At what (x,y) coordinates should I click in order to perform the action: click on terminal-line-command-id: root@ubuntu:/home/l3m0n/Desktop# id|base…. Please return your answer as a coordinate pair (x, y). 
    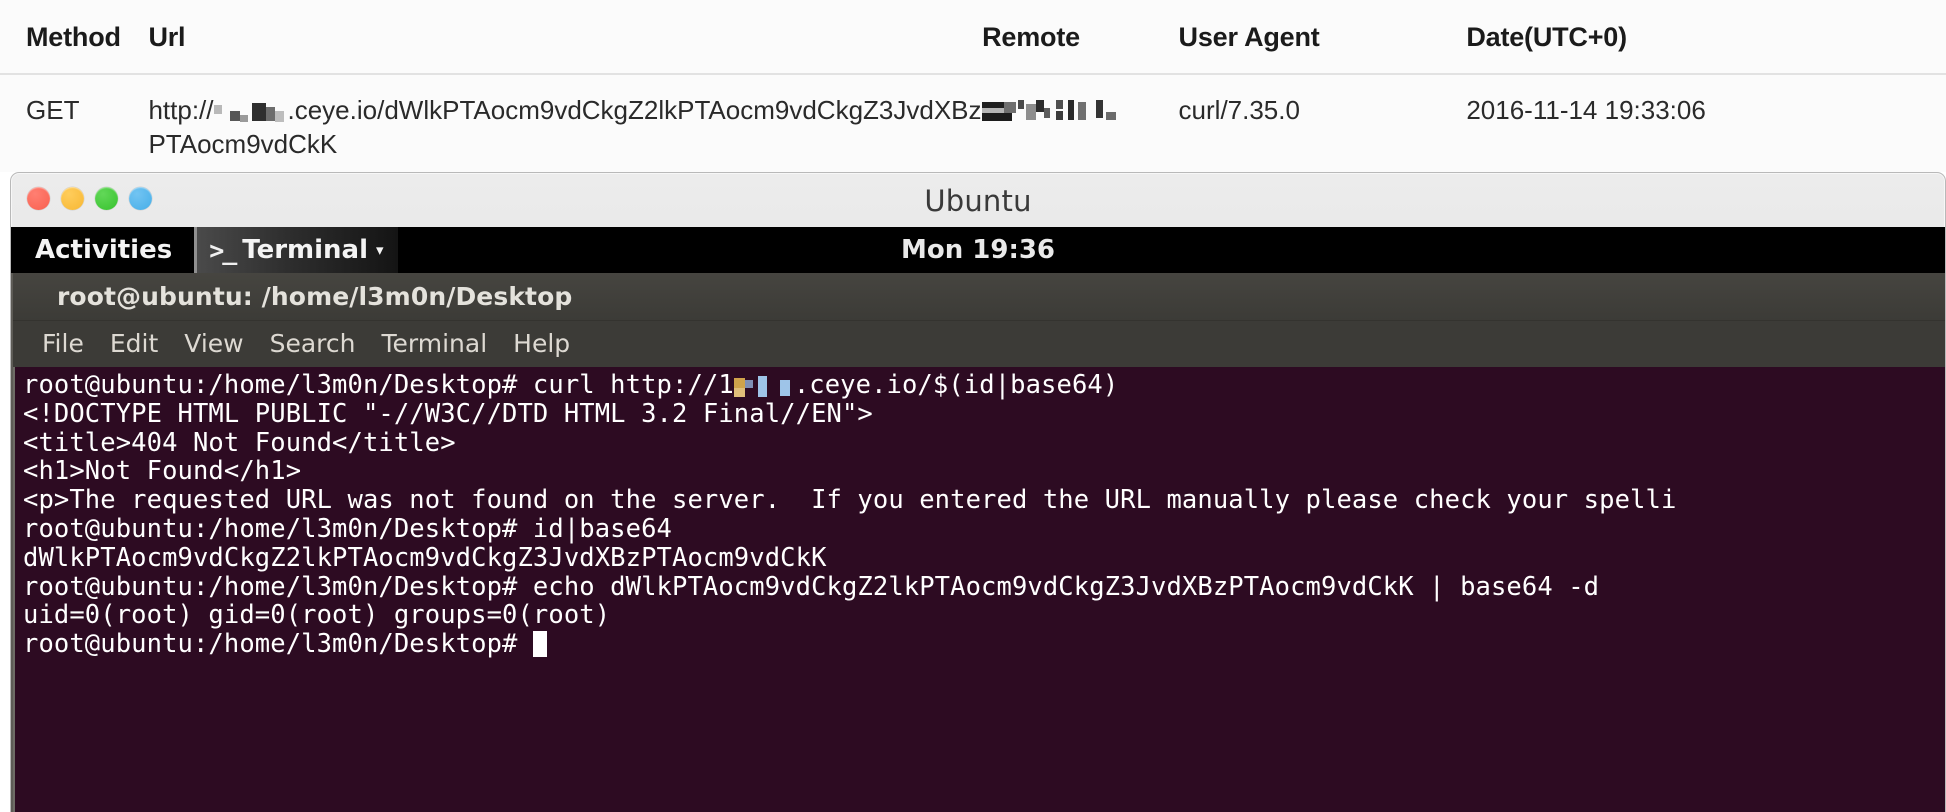
    Looking at the image, I should click on (347, 528).